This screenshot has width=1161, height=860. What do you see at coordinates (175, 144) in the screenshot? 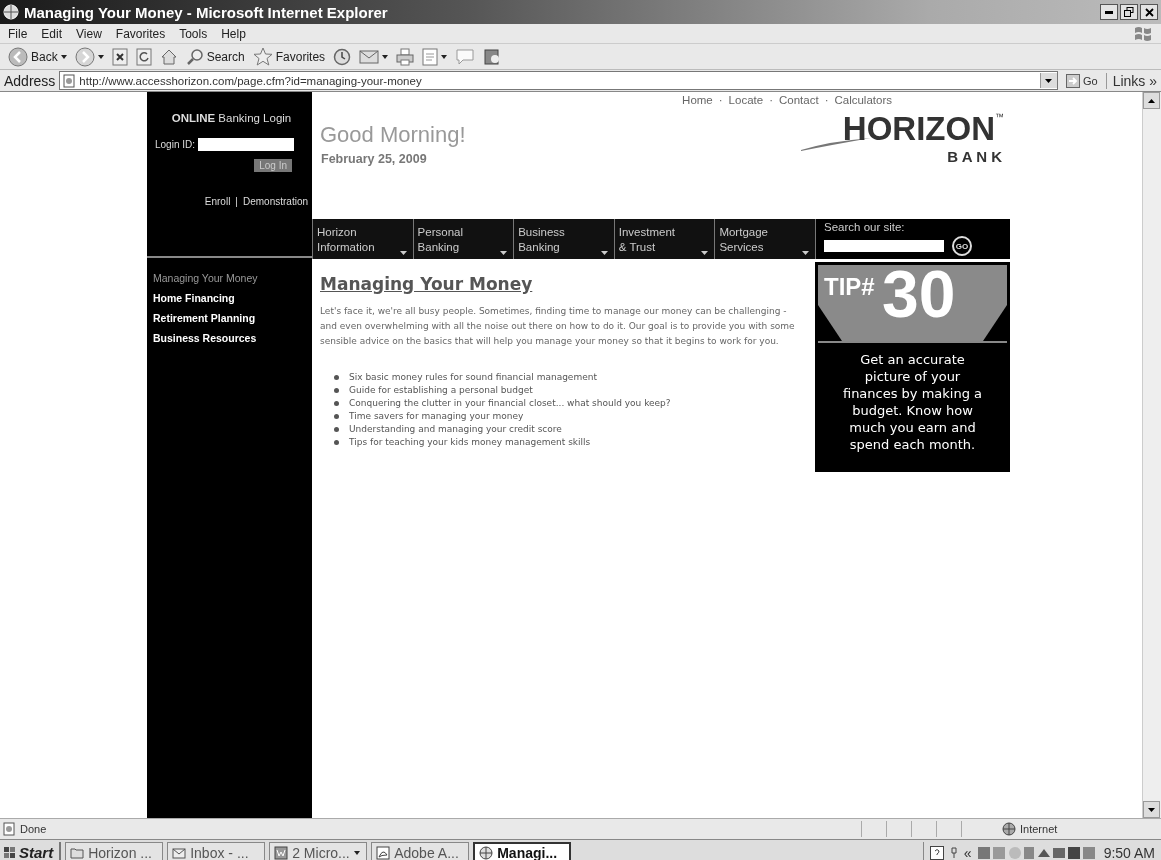
I see `login-id-label: Login ID:` at bounding box center [175, 144].